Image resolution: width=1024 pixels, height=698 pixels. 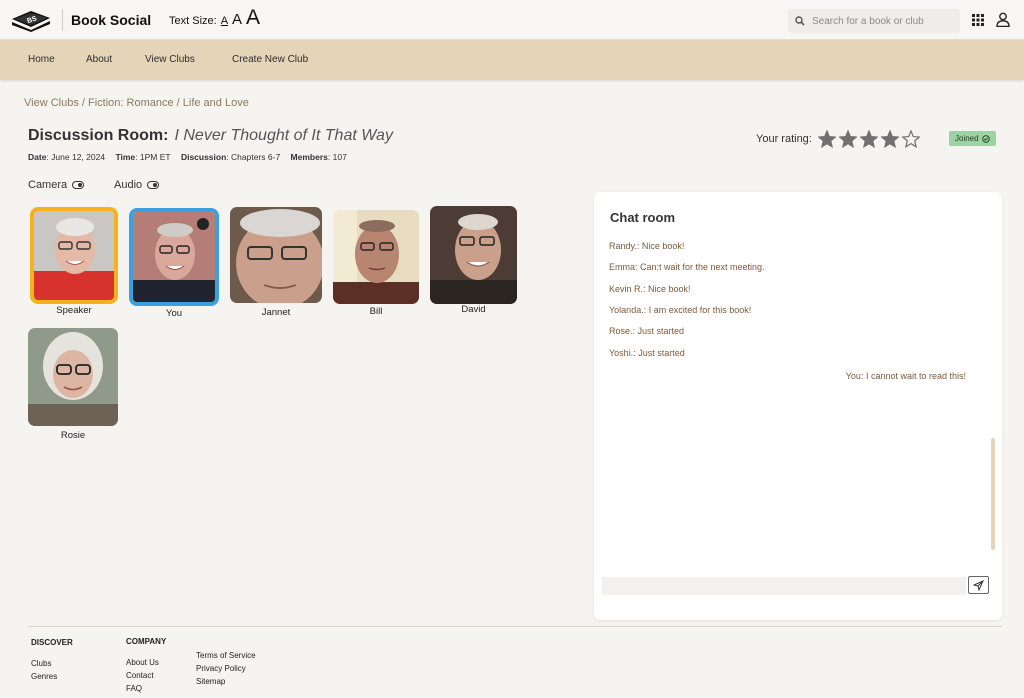 What do you see at coordinates (78, 157) in the screenshot?
I see `date-value: June 12, 2024` at bounding box center [78, 157].